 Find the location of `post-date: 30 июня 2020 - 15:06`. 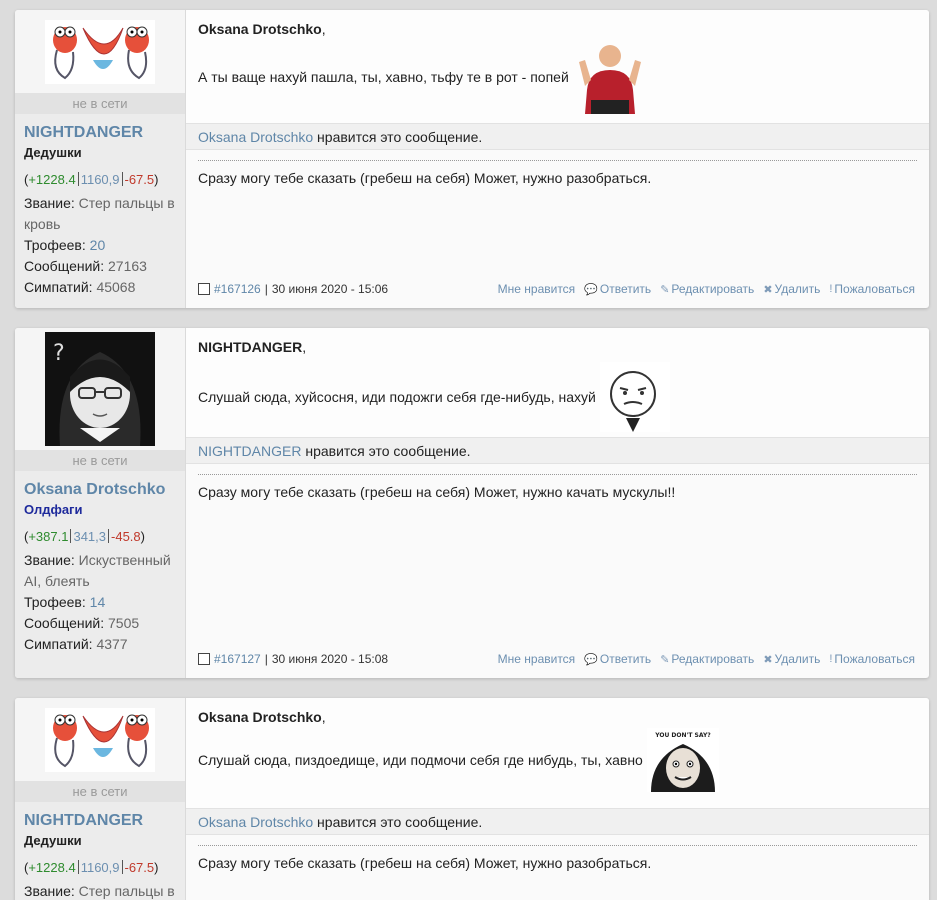

post-date: 30 июня 2020 - 15:06 is located at coordinates (330, 289).